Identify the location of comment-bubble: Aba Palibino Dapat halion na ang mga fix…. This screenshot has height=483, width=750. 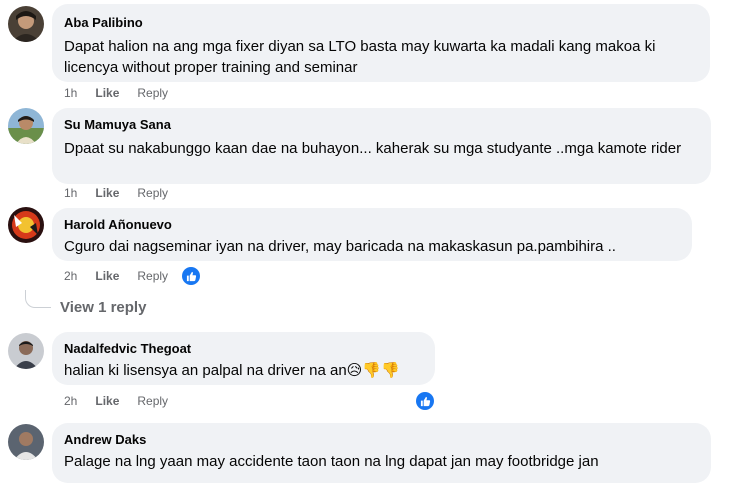
(381, 43).